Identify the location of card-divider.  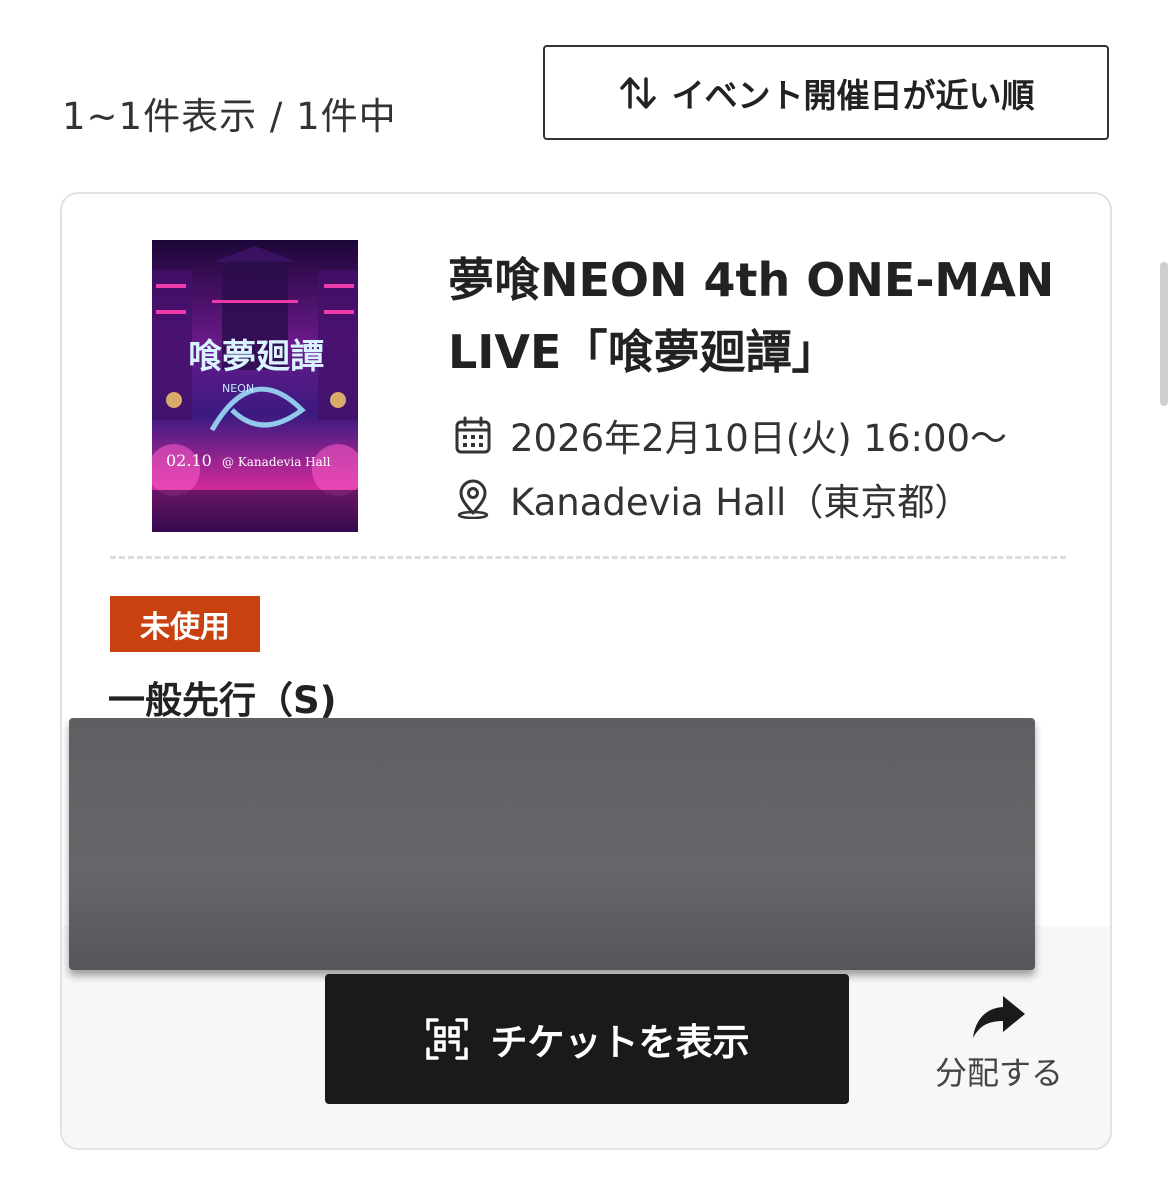
(588, 557).